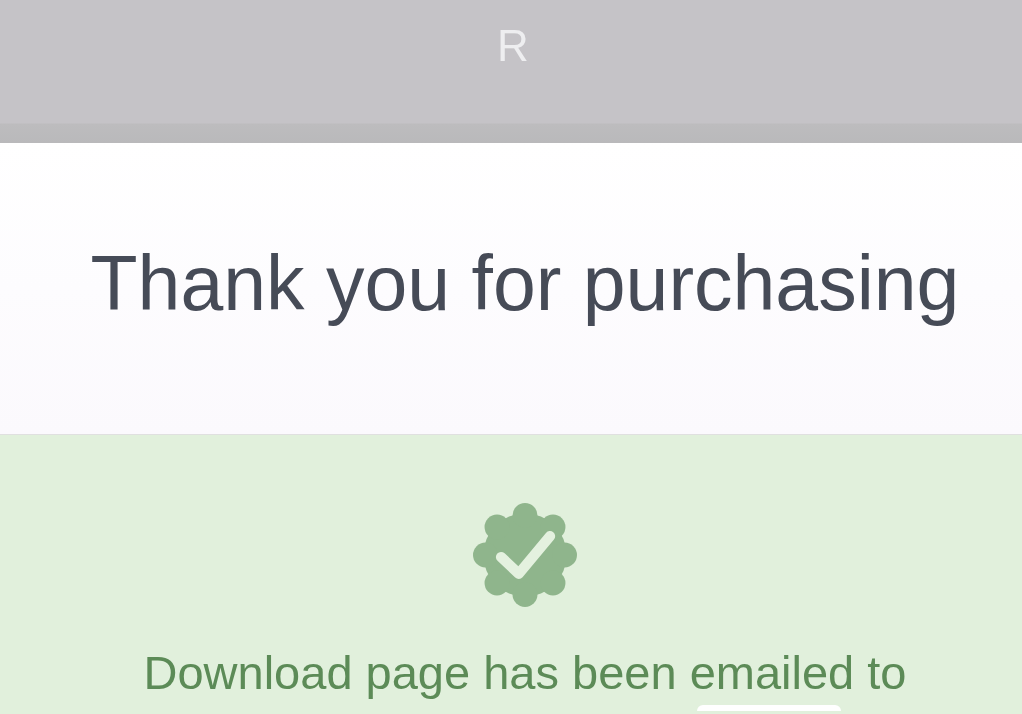 The height and width of the screenshot is (714, 1022). What do you see at coordinates (525, 555) in the screenshot?
I see `check-badge-icon` at bounding box center [525, 555].